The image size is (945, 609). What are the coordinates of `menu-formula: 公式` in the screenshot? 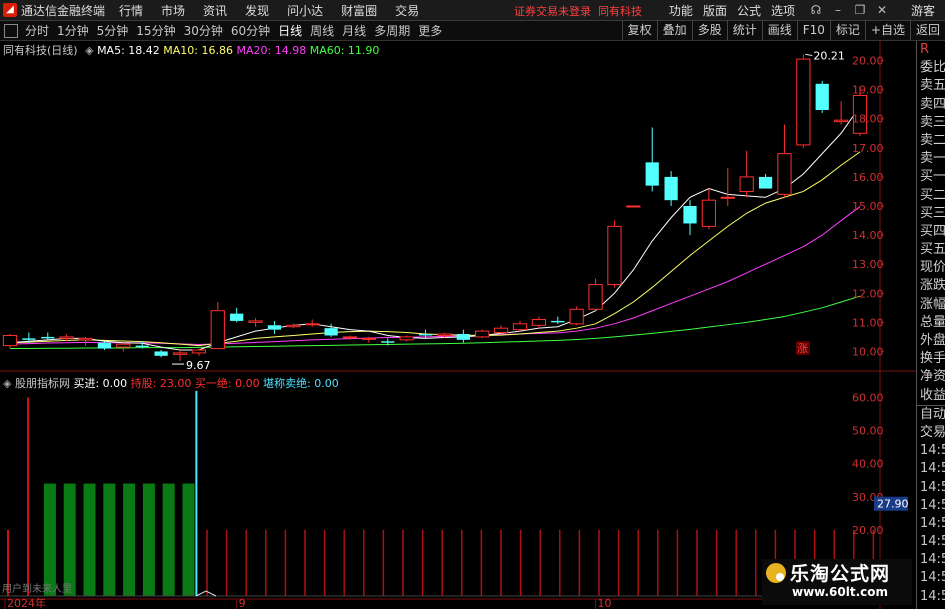 It's located at (749, 10).